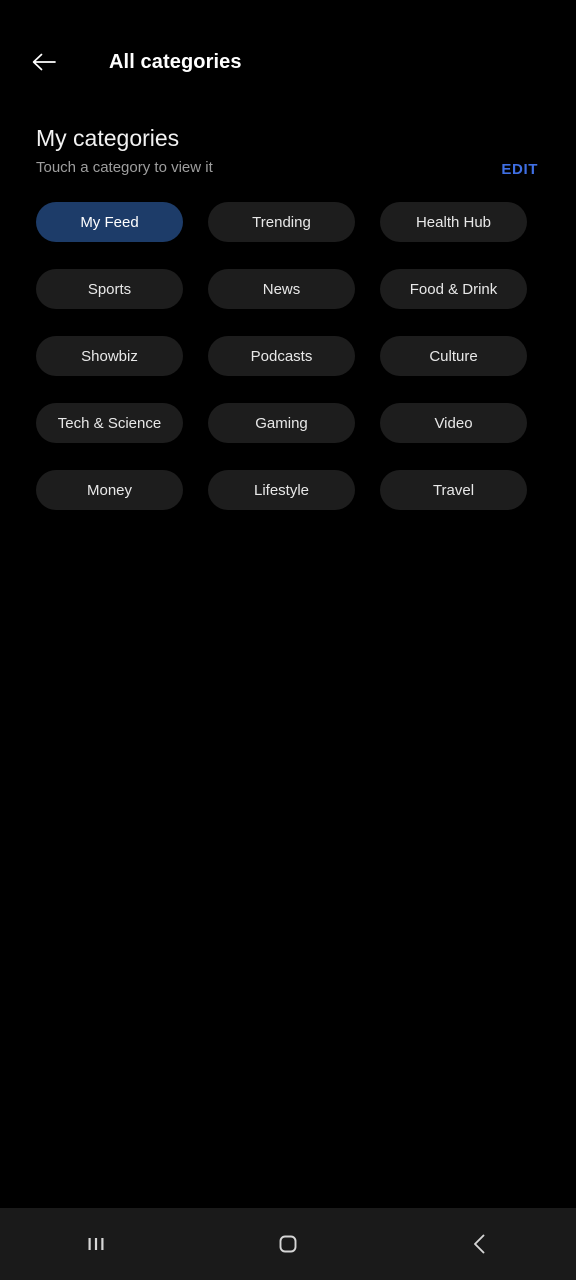 The width and height of the screenshot is (576, 1280). I want to click on category-chip-gaming: Gaming, so click(281, 423).